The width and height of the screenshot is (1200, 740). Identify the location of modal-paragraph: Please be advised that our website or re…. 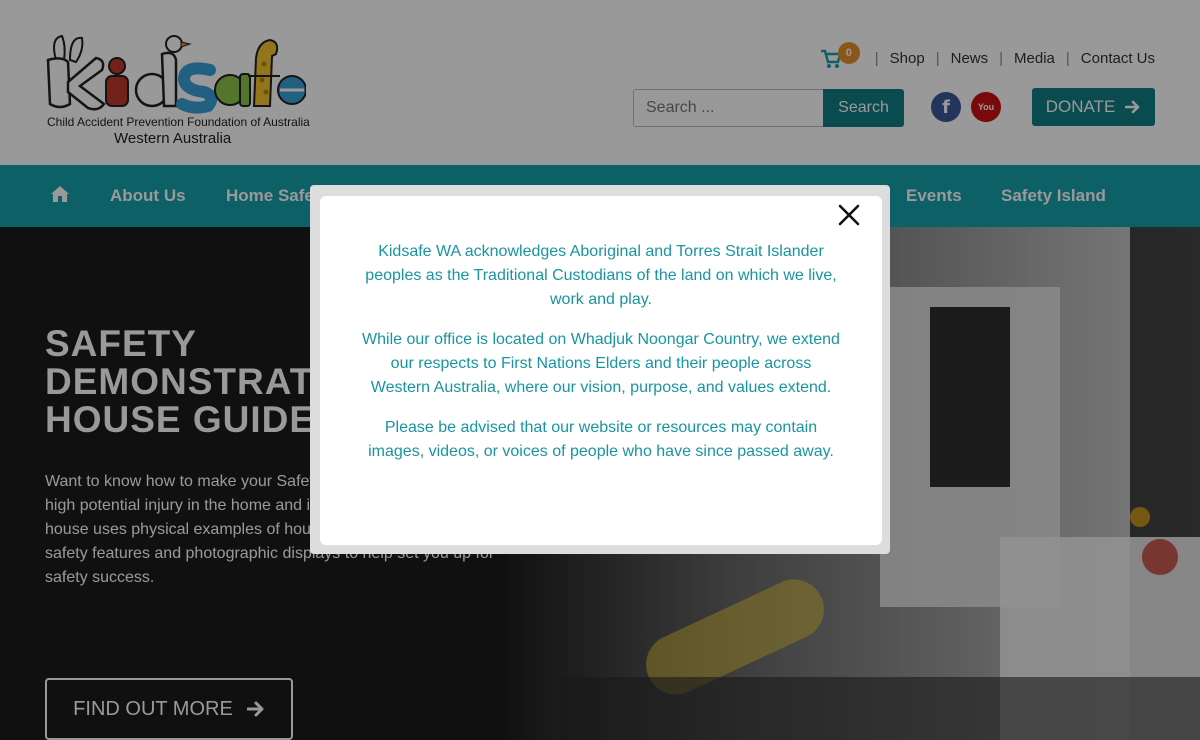
(601, 439).